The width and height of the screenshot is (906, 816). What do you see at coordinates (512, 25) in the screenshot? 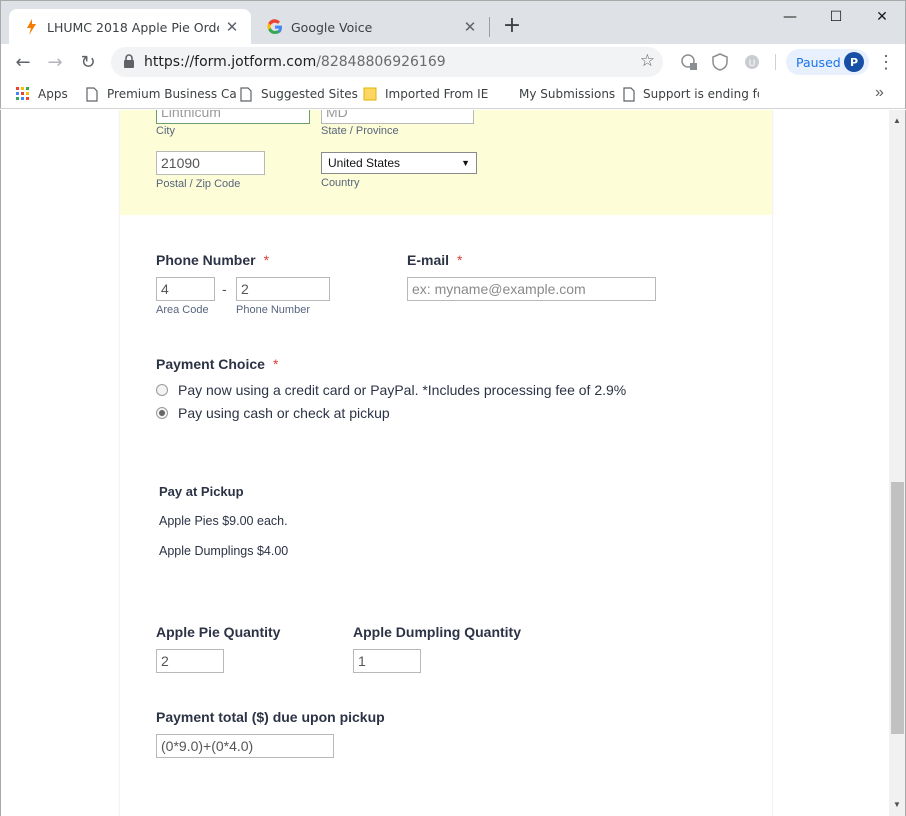
I see `new-tab-button: +` at bounding box center [512, 25].